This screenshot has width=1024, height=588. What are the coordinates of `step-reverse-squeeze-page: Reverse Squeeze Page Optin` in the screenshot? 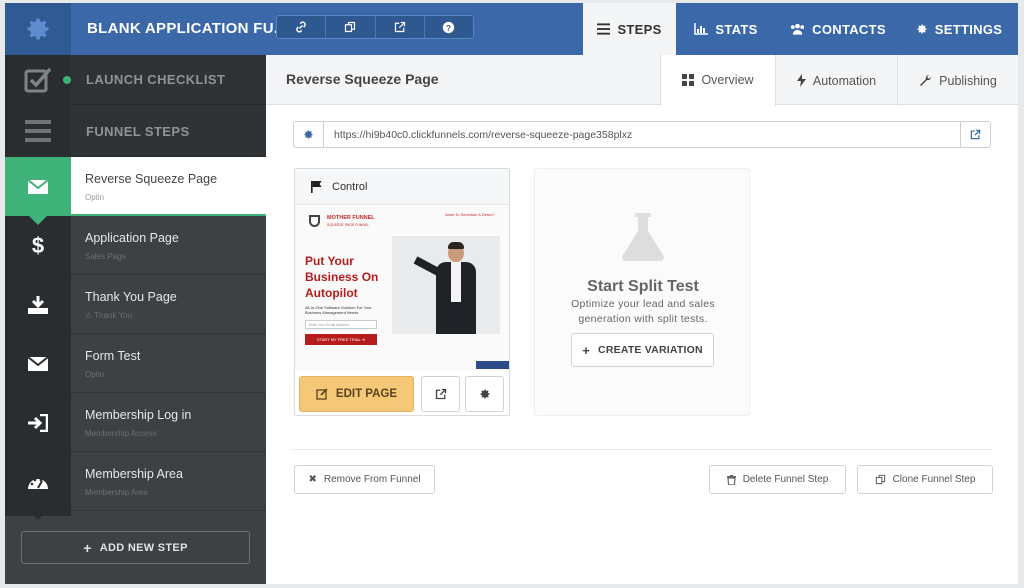 It's located at (135, 191).